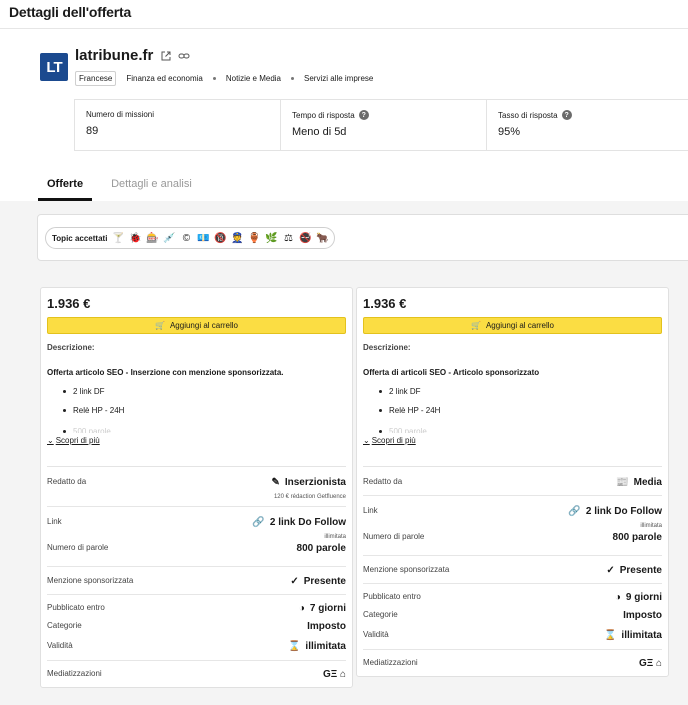 The image size is (688, 705). What do you see at coordinates (203, 238) in the screenshot?
I see `money-icon: 💶` at bounding box center [203, 238].